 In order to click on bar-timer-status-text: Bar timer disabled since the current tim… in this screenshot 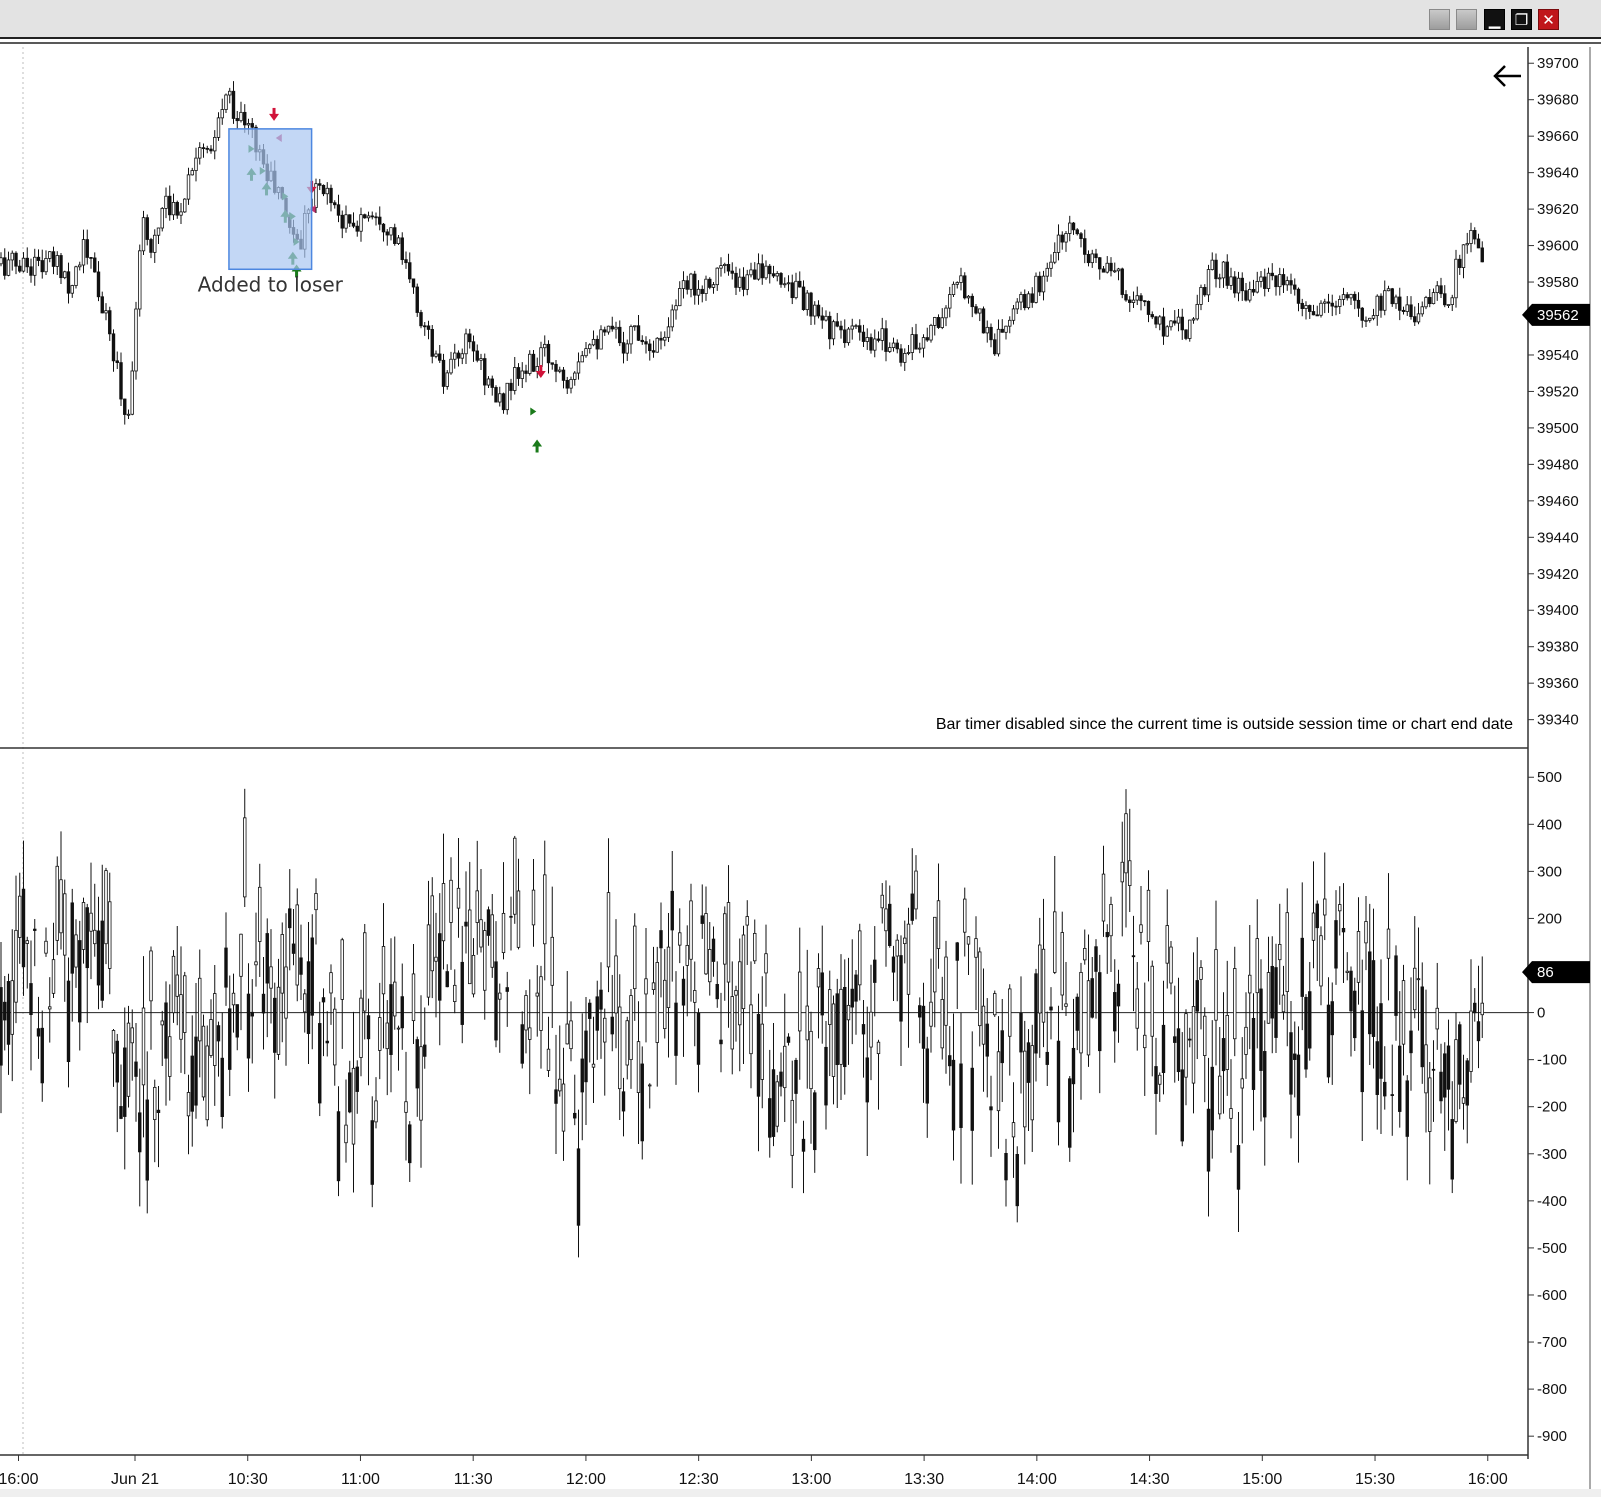, I will do `click(1224, 724)`.